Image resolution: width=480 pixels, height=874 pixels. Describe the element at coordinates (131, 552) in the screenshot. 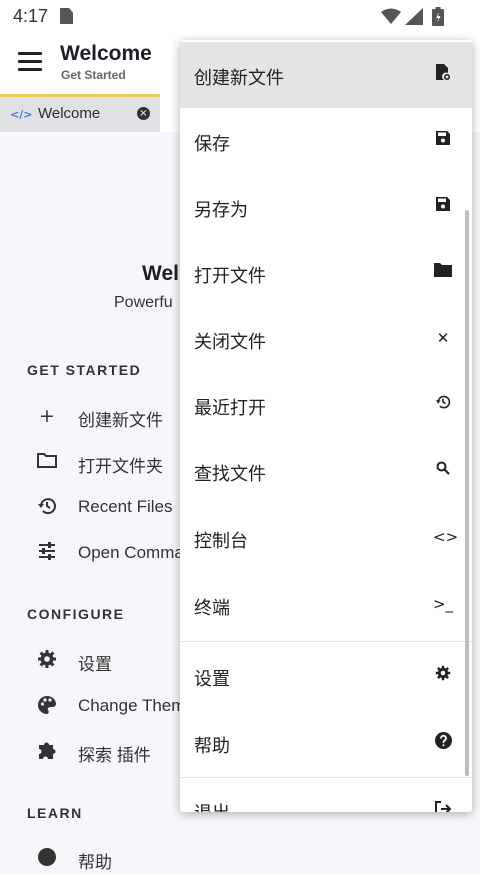

I see `item-label: Open Comma` at that location.